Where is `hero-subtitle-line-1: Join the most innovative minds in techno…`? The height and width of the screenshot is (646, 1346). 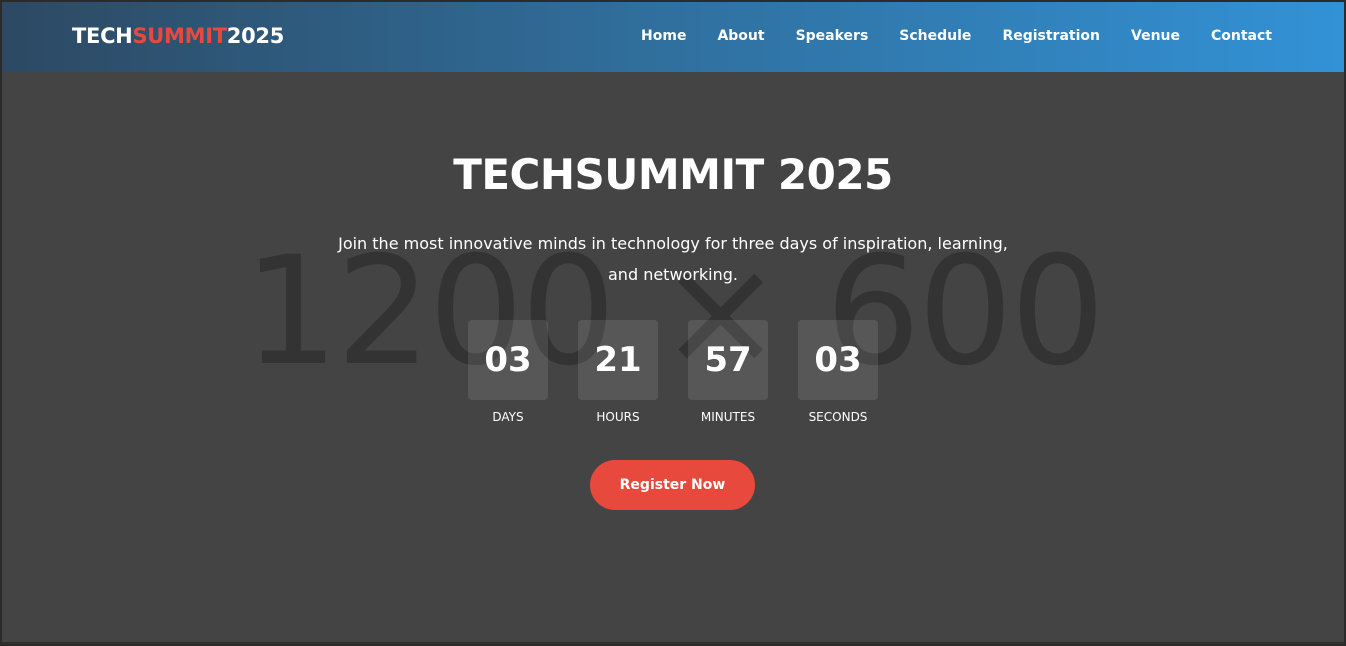 hero-subtitle-line-1: Join the most innovative minds in techno… is located at coordinates (673, 243).